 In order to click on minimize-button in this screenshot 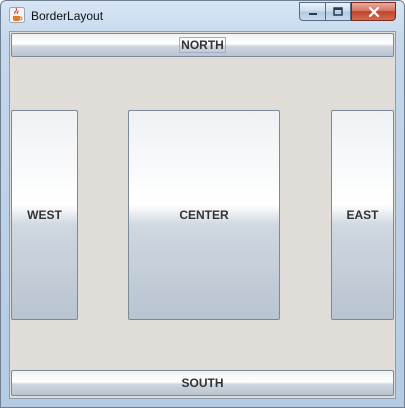, I will do `click(312, 11)`.